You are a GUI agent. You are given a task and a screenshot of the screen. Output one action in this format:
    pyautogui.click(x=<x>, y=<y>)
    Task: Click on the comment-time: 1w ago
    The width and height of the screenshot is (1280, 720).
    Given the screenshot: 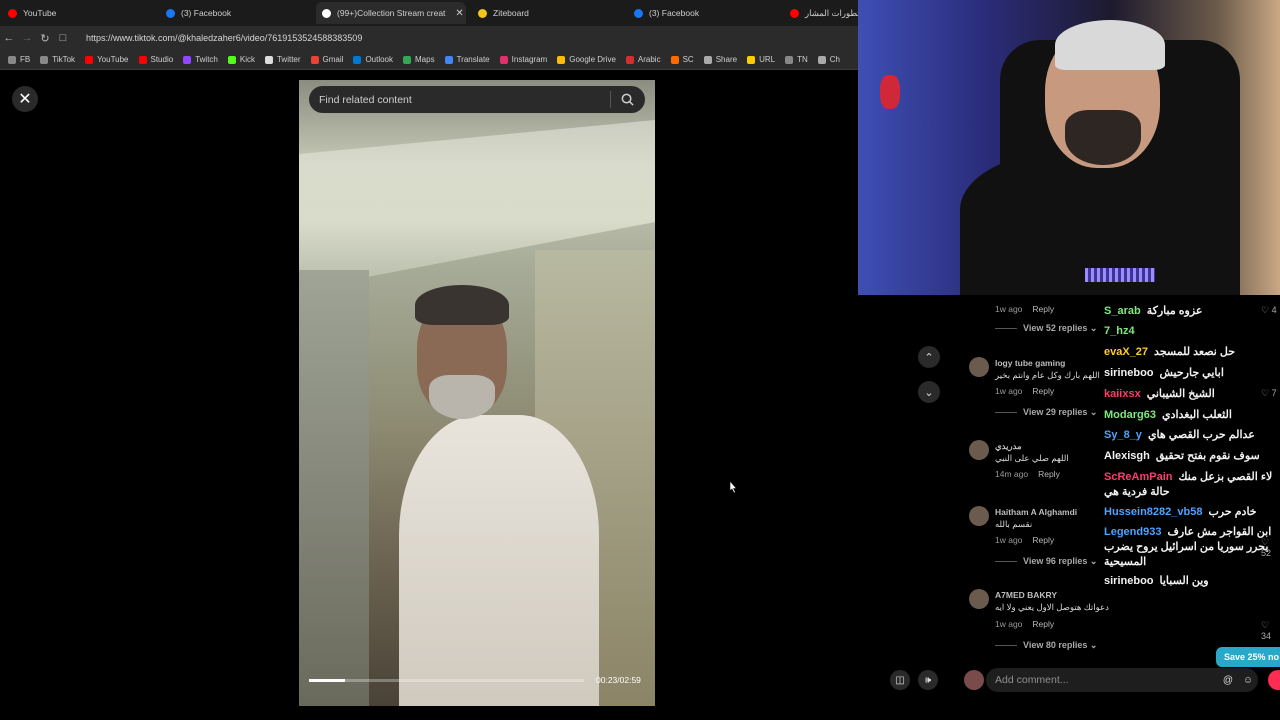 What is the action you would take?
    pyautogui.click(x=1009, y=391)
    